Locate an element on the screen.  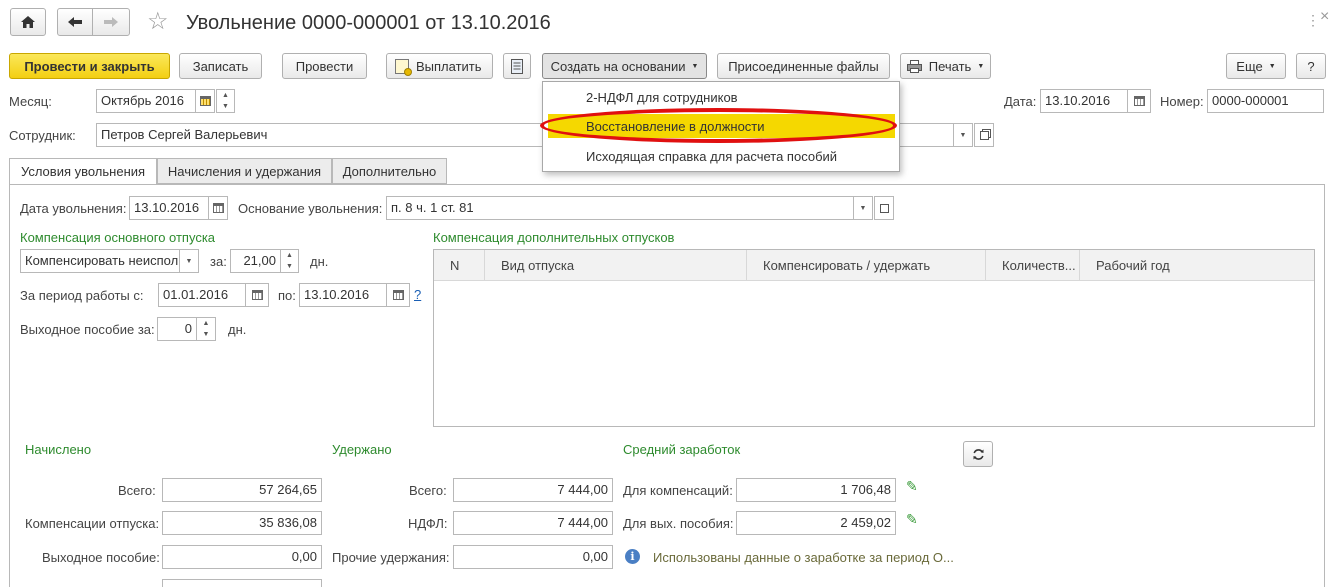
back-button is located at coordinates (75, 22).